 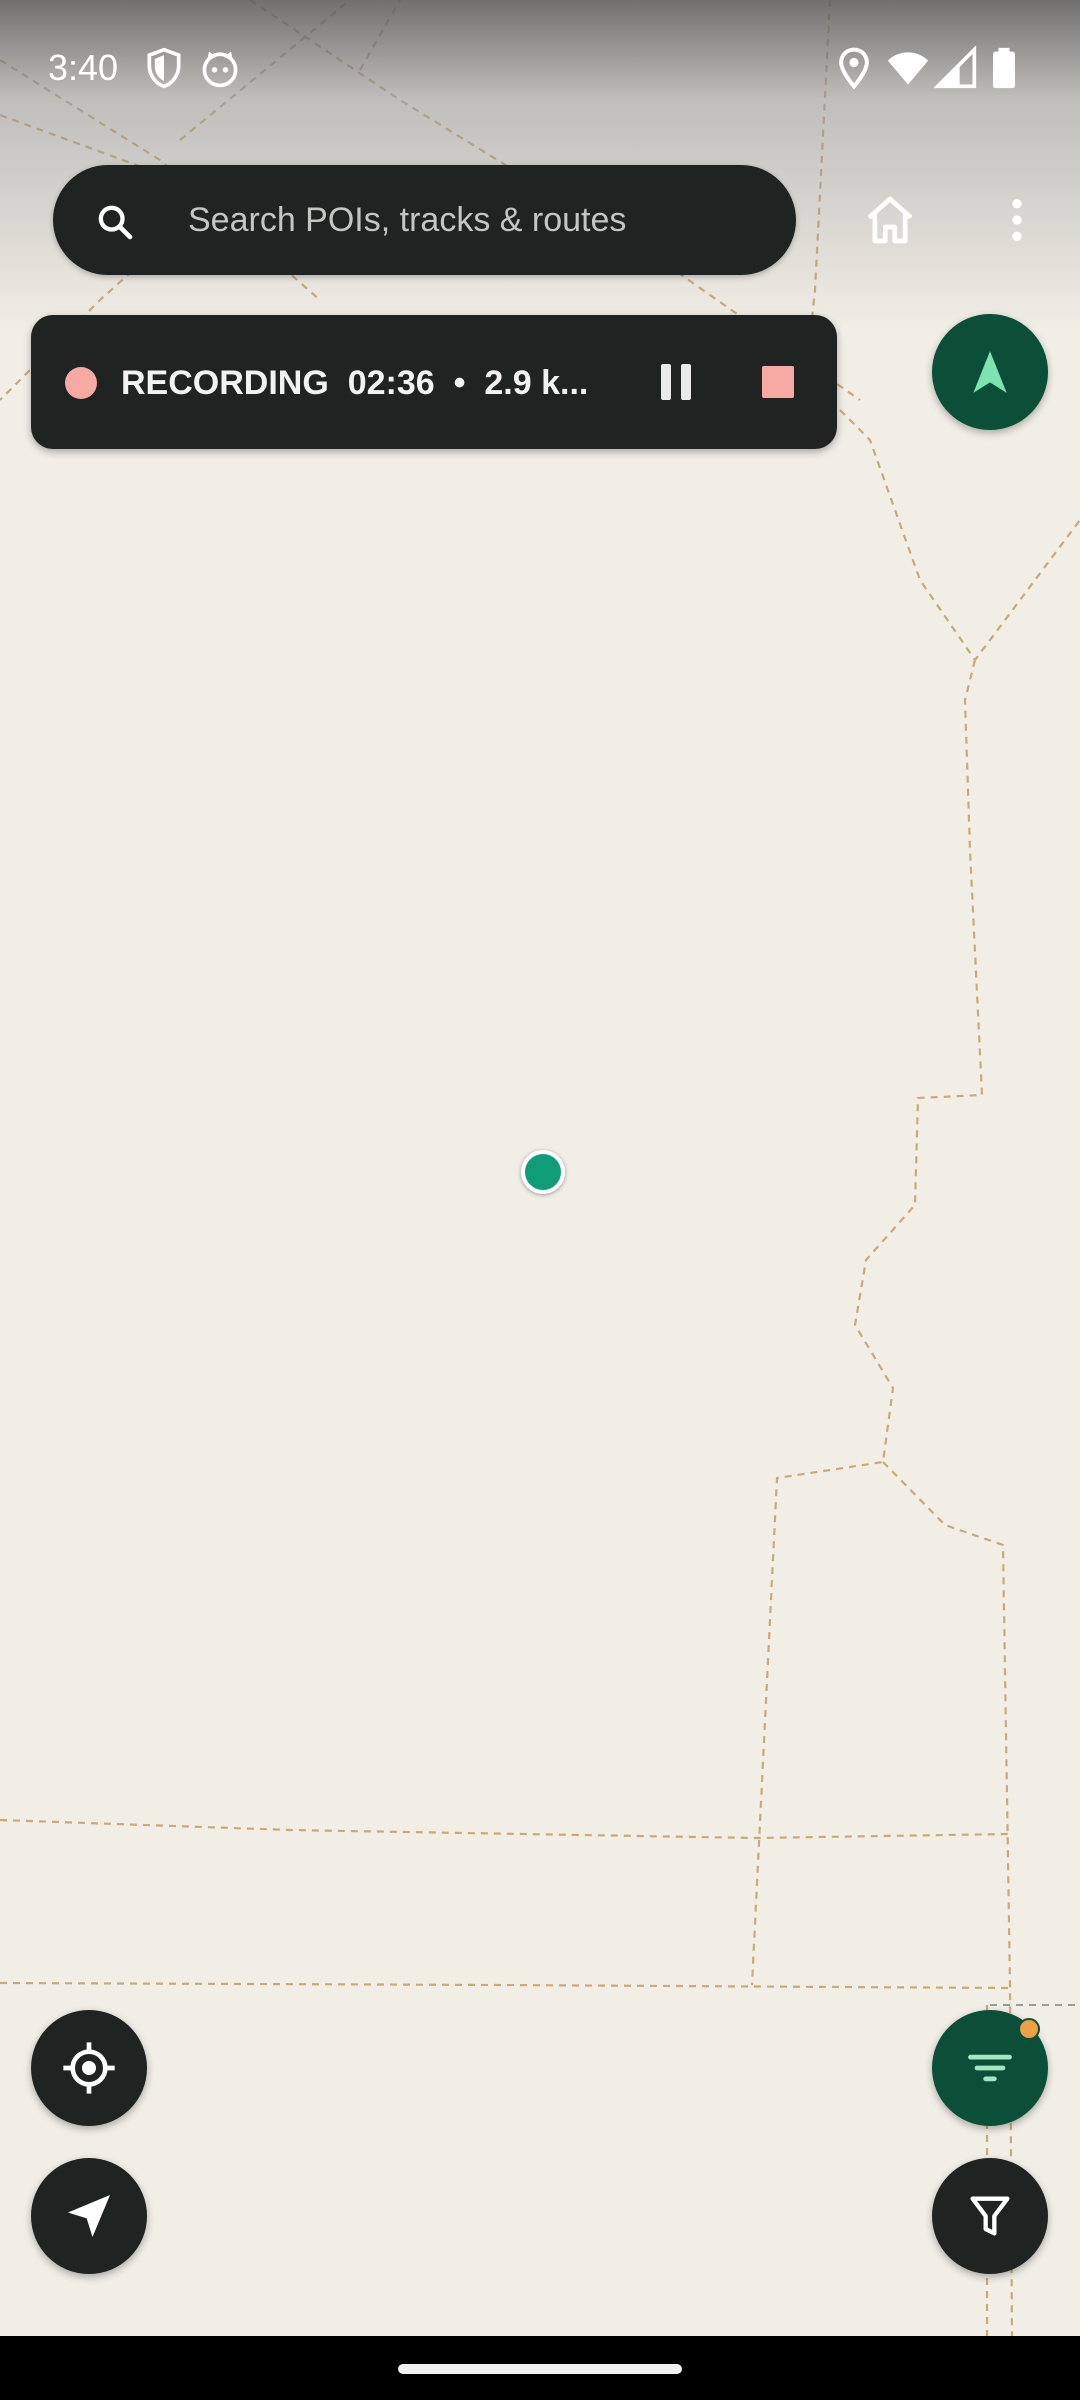 What do you see at coordinates (1029, 2029) in the screenshot?
I see `filter-active-badge` at bounding box center [1029, 2029].